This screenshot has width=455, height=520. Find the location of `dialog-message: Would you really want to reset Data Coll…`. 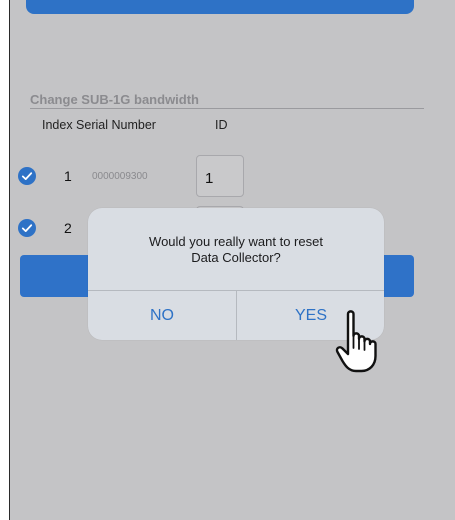

dialog-message: Would you really want to reset Data Coll… is located at coordinates (236, 250).